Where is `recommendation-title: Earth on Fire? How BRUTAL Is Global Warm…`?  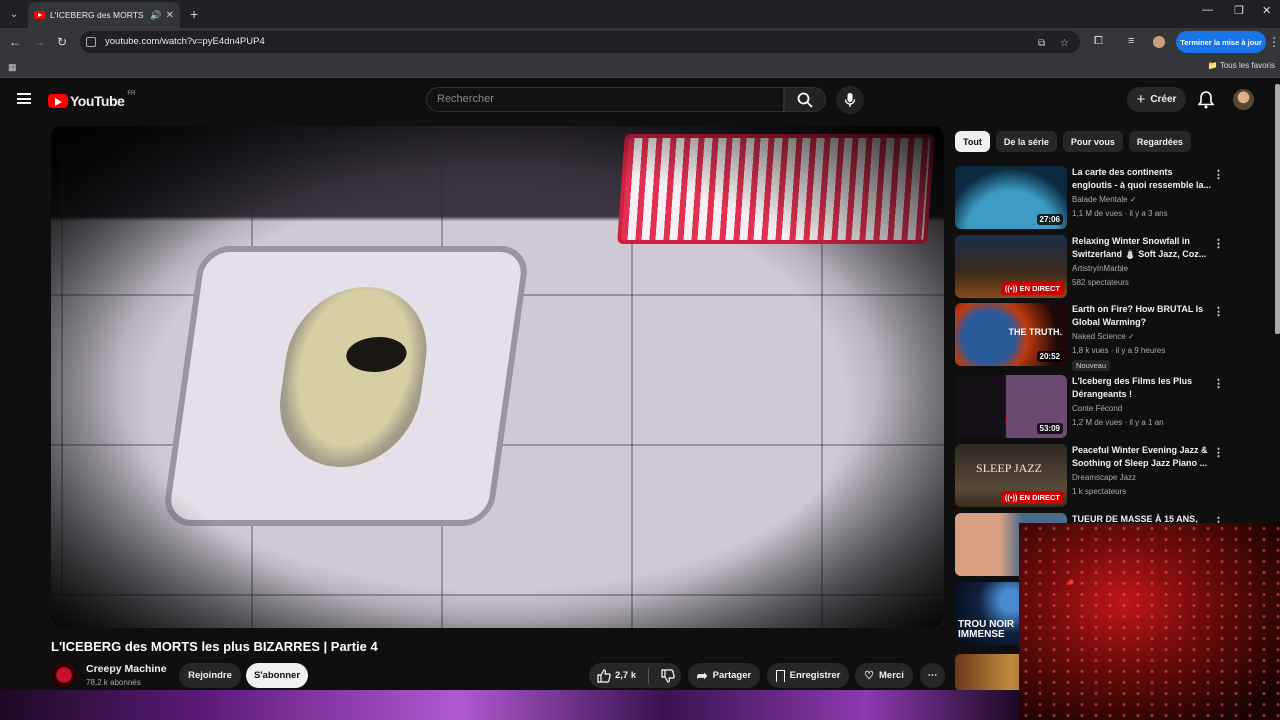
recommendation-title: Earth on Fire? How BRUTAL Is Global Warm… is located at coordinates (1142, 316).